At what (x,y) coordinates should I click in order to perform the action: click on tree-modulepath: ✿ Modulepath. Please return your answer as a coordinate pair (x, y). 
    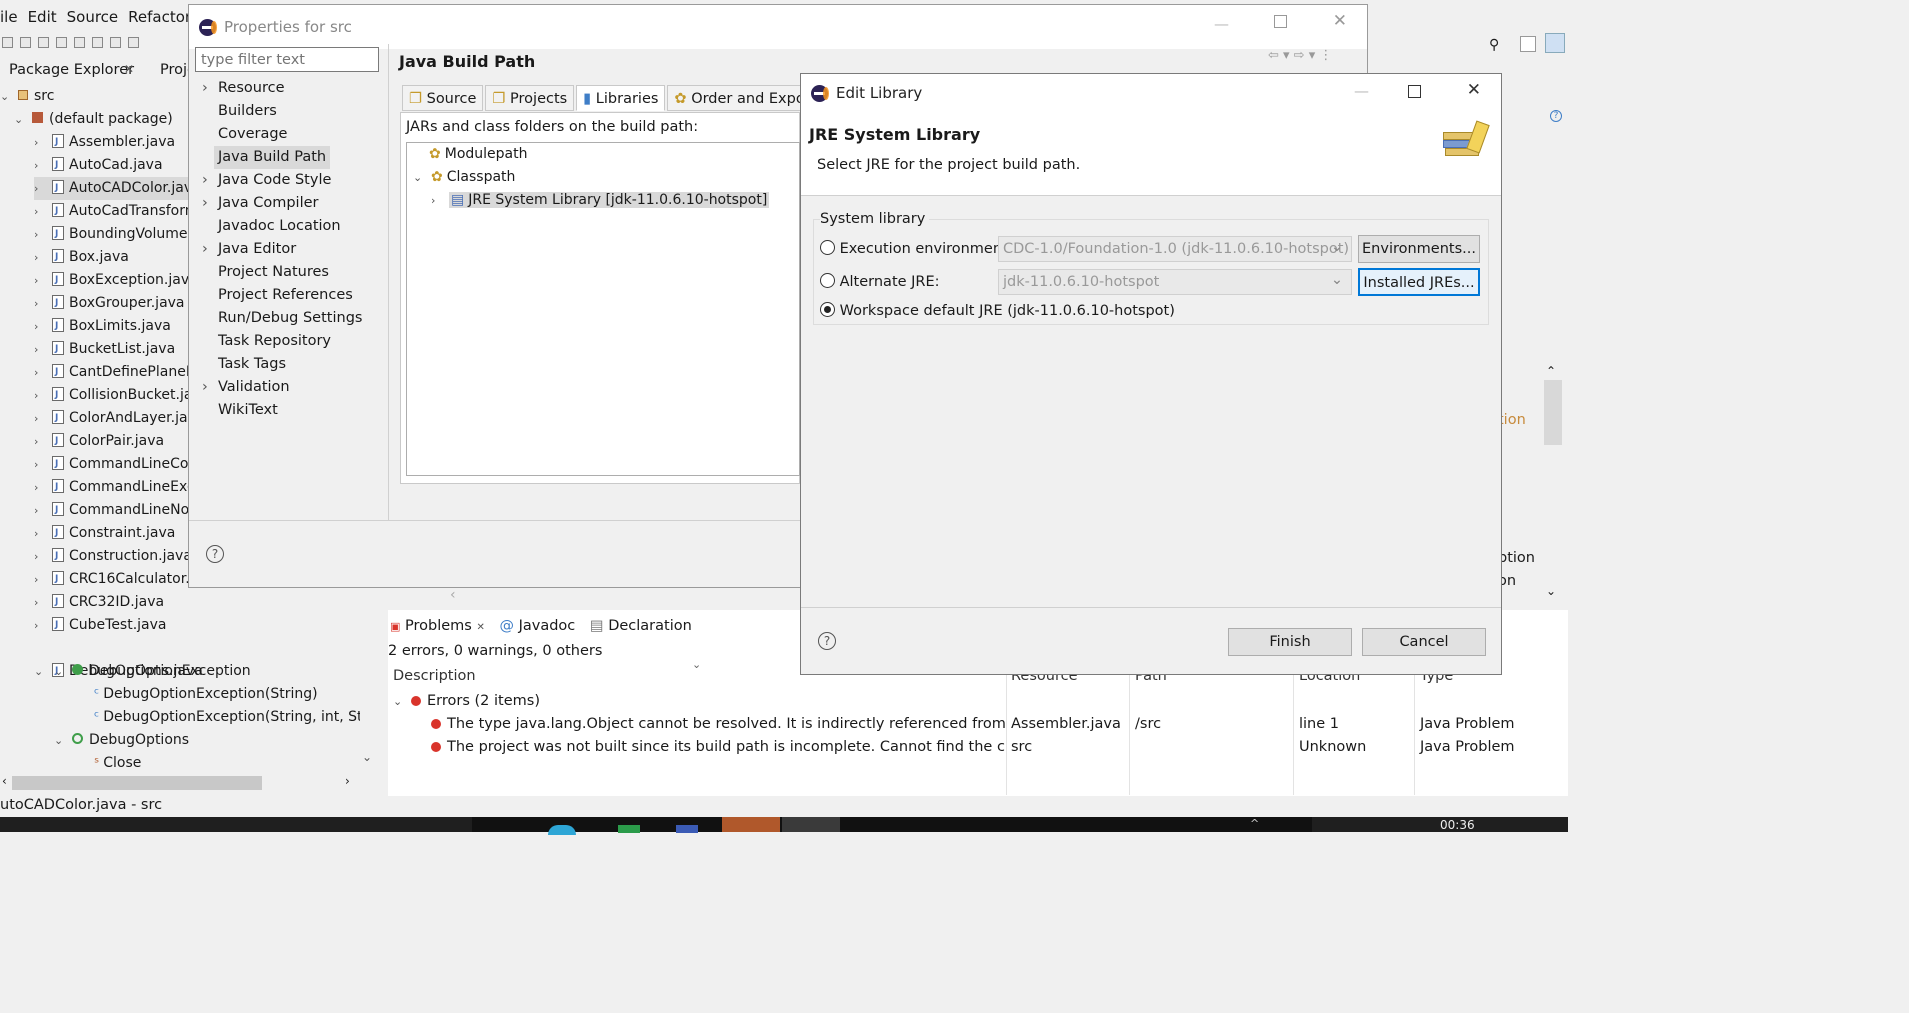
    Looking at the image, I should click on (478, 154).